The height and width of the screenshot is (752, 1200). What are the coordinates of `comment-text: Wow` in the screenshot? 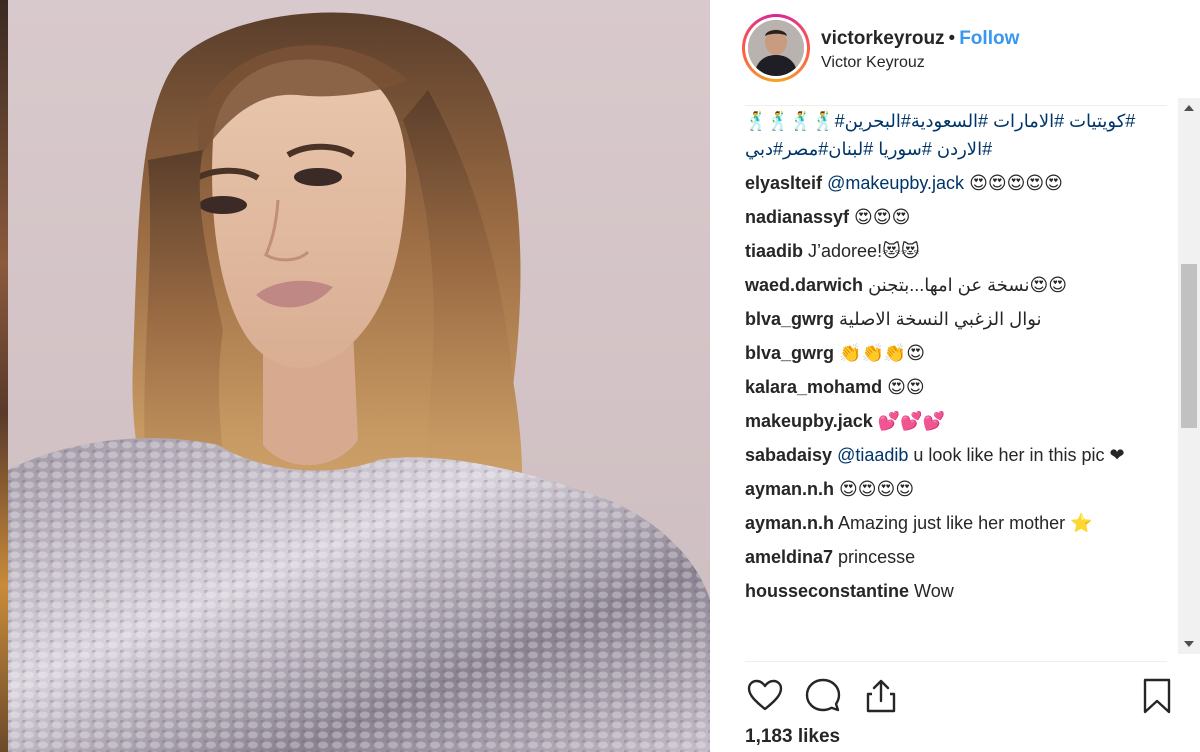 It's located at (931, 591).